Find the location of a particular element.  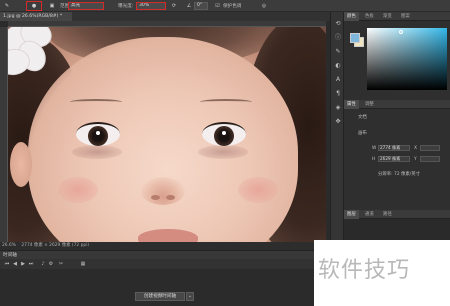

timeline-panel-header: 时间轴 is located at coordinates (165, 254).